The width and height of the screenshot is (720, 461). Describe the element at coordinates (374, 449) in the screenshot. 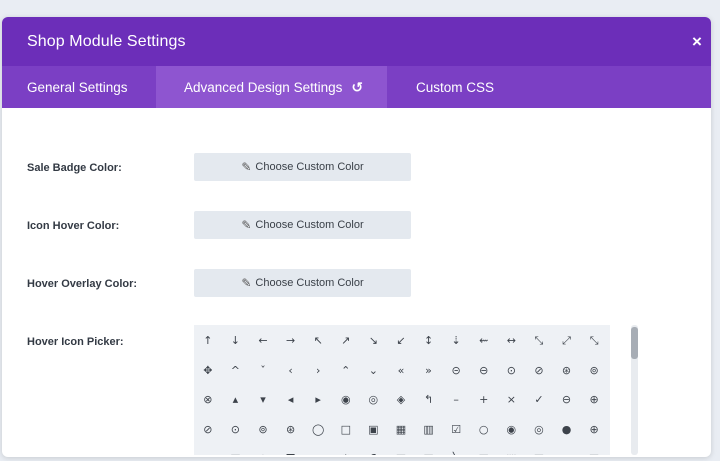

I see `picker-icon: ⚗` at that location.